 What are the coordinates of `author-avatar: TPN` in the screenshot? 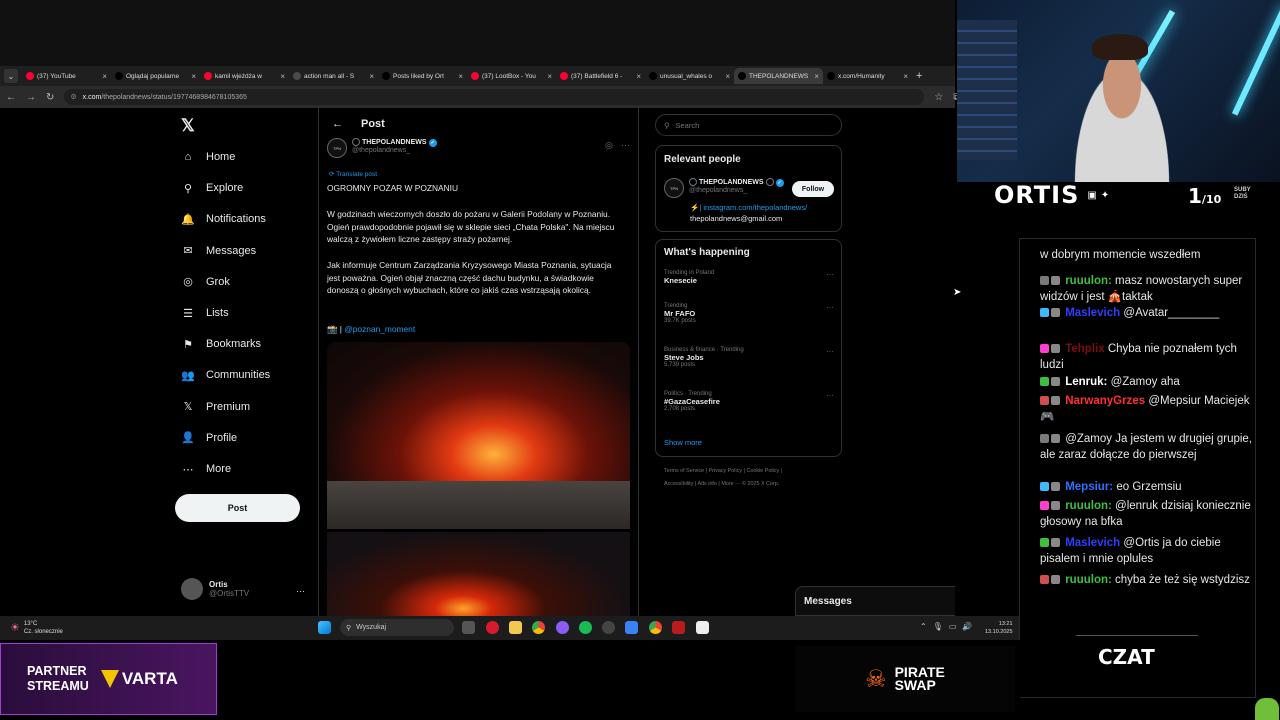 It's located at (337, 148).